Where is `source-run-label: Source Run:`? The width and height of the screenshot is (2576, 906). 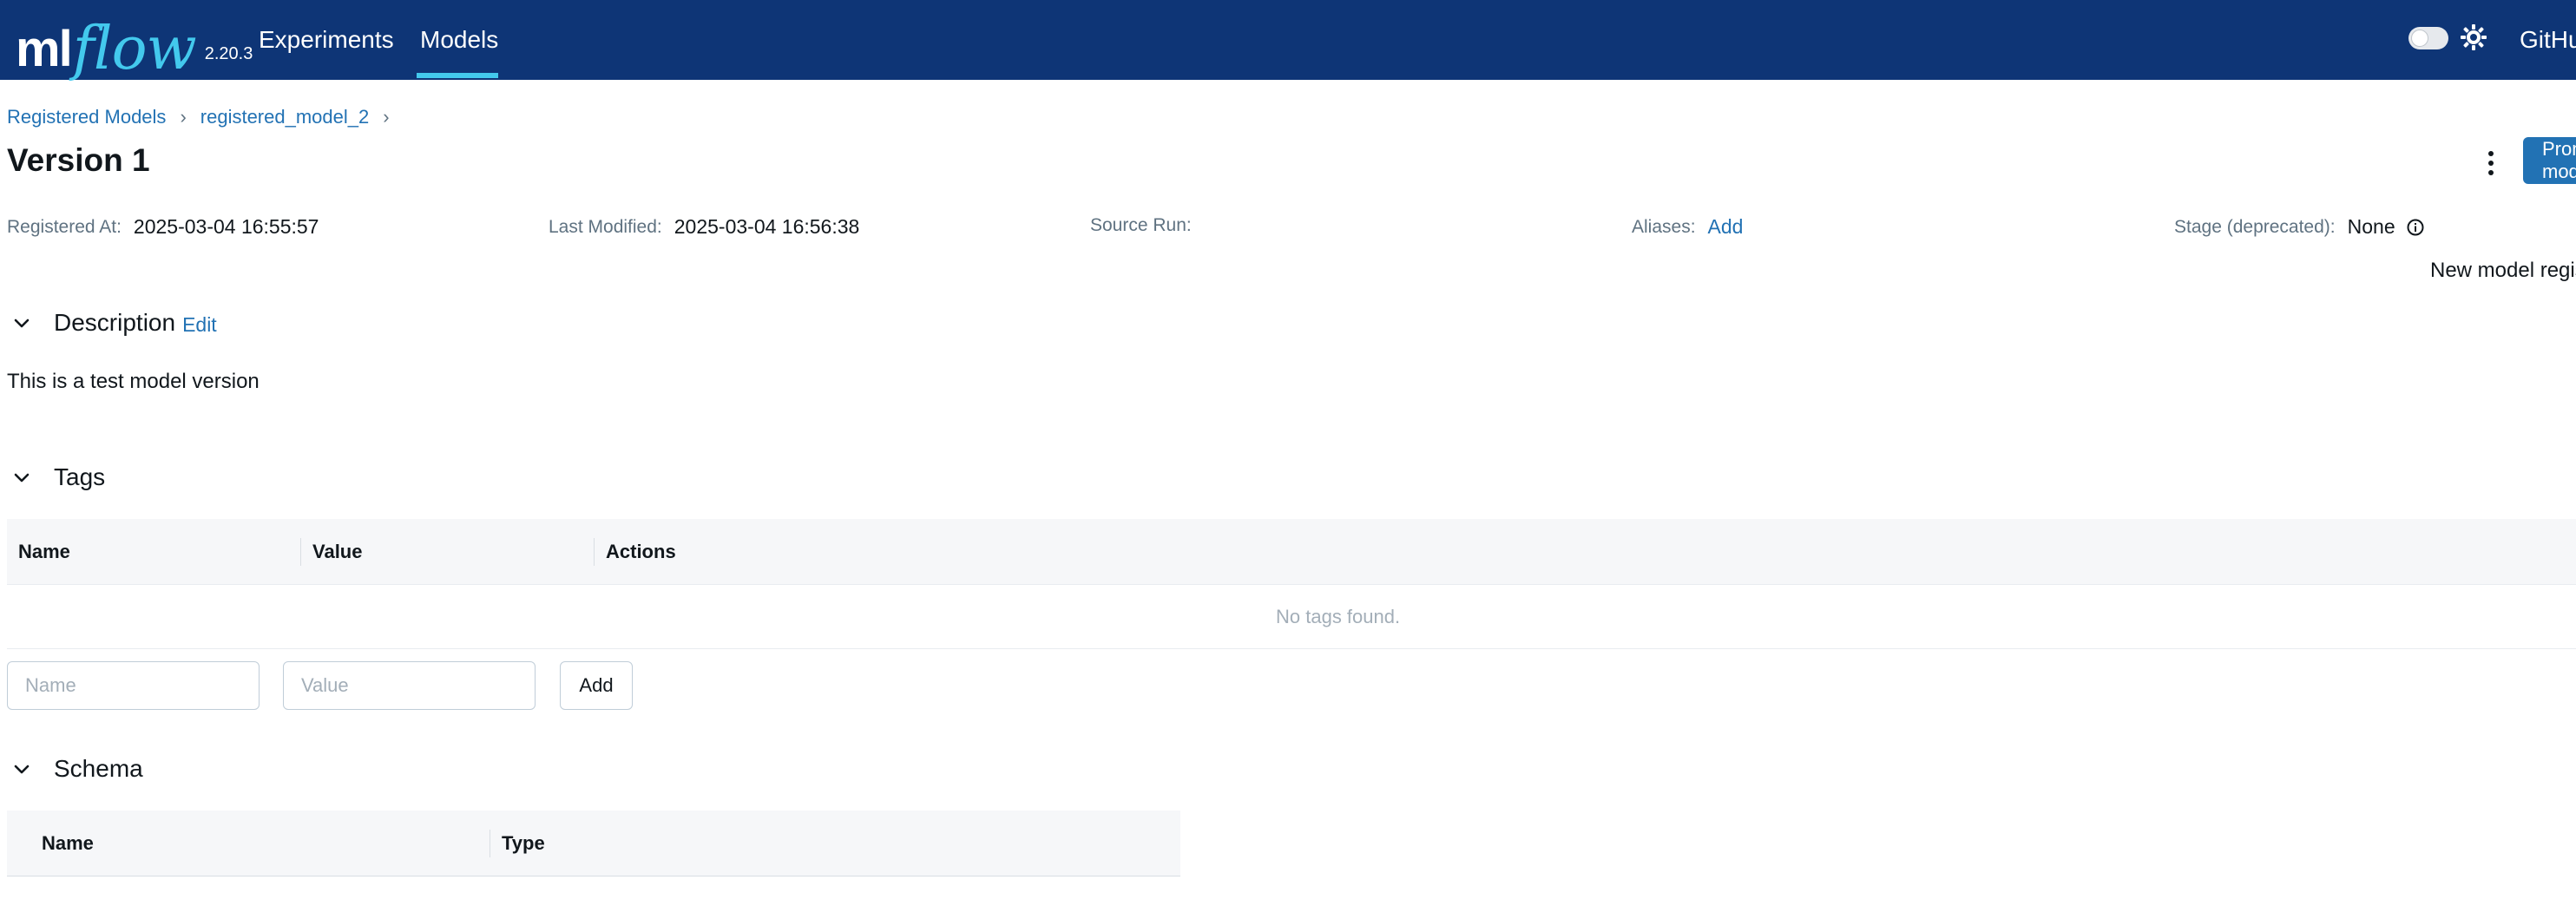
source-run-label: Source Run: is located at coordinates (1141, 225).